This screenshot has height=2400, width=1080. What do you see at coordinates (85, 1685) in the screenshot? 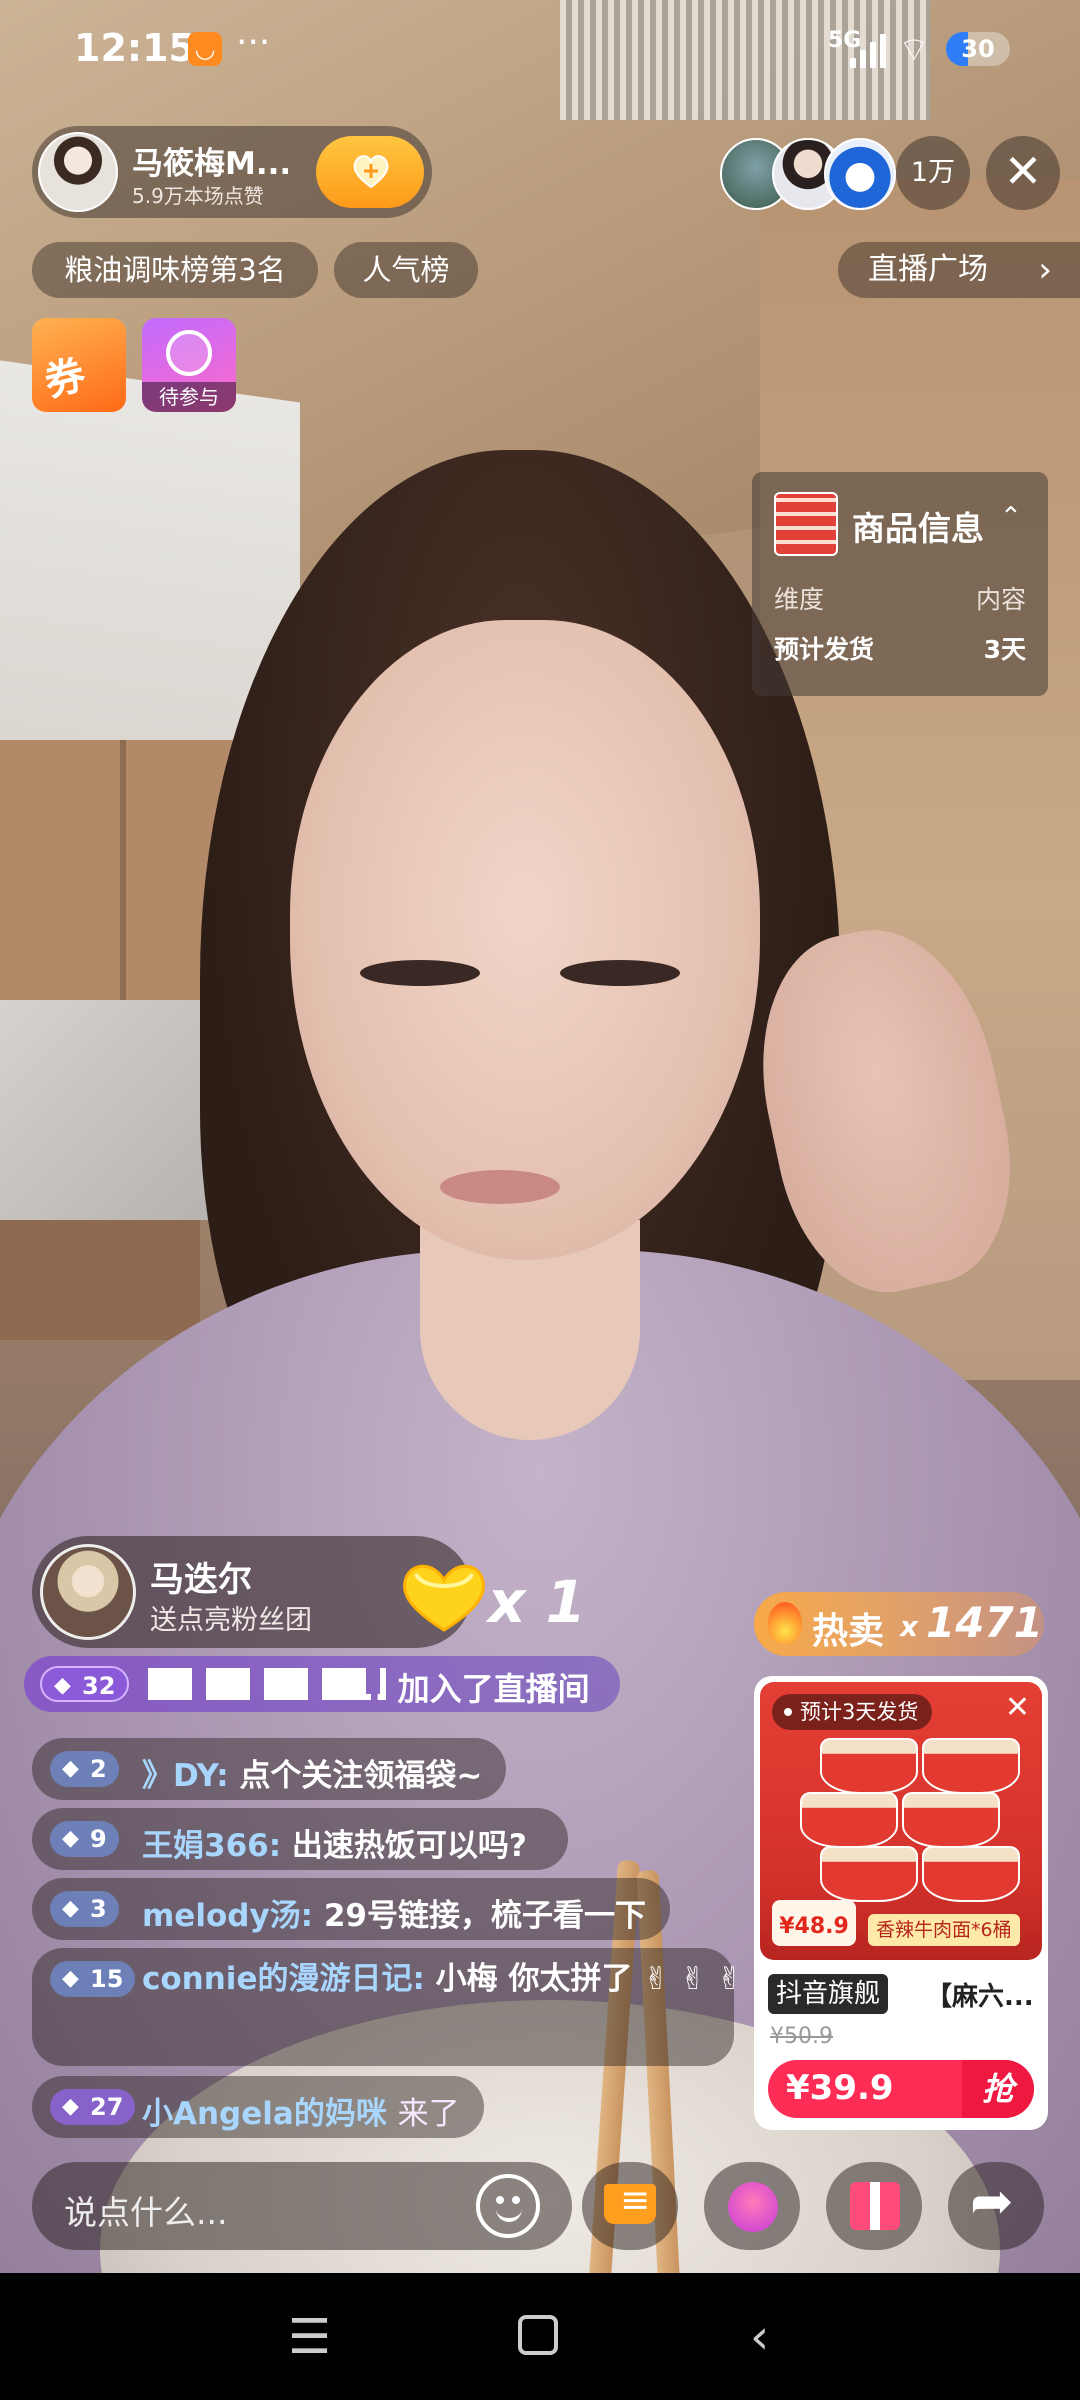
I see `user-level-badge: 32` at bounding box center [85, 1685].